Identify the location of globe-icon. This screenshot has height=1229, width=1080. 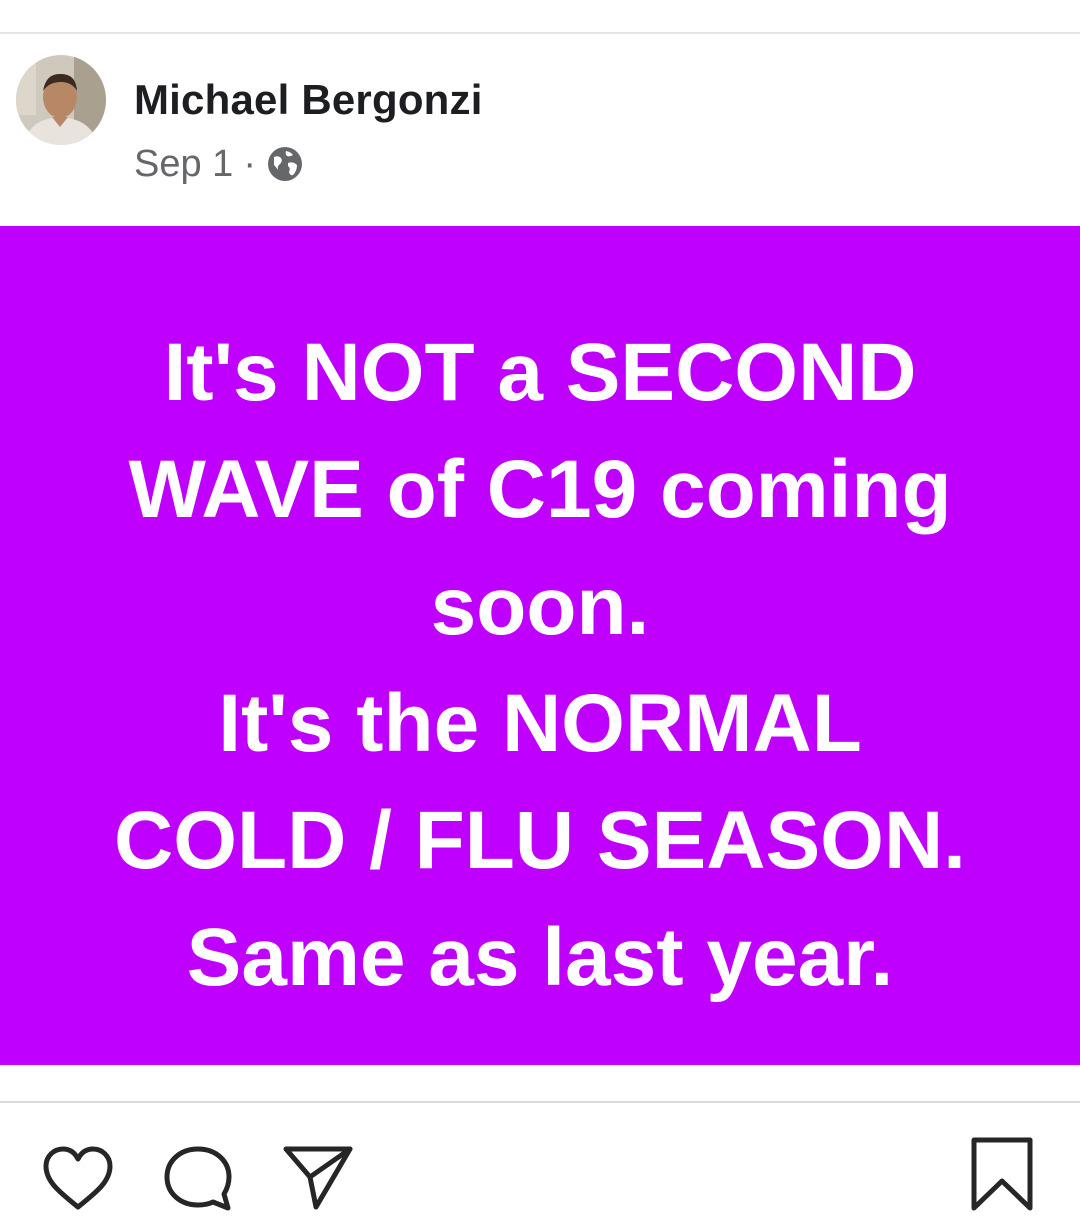
(285, 164).